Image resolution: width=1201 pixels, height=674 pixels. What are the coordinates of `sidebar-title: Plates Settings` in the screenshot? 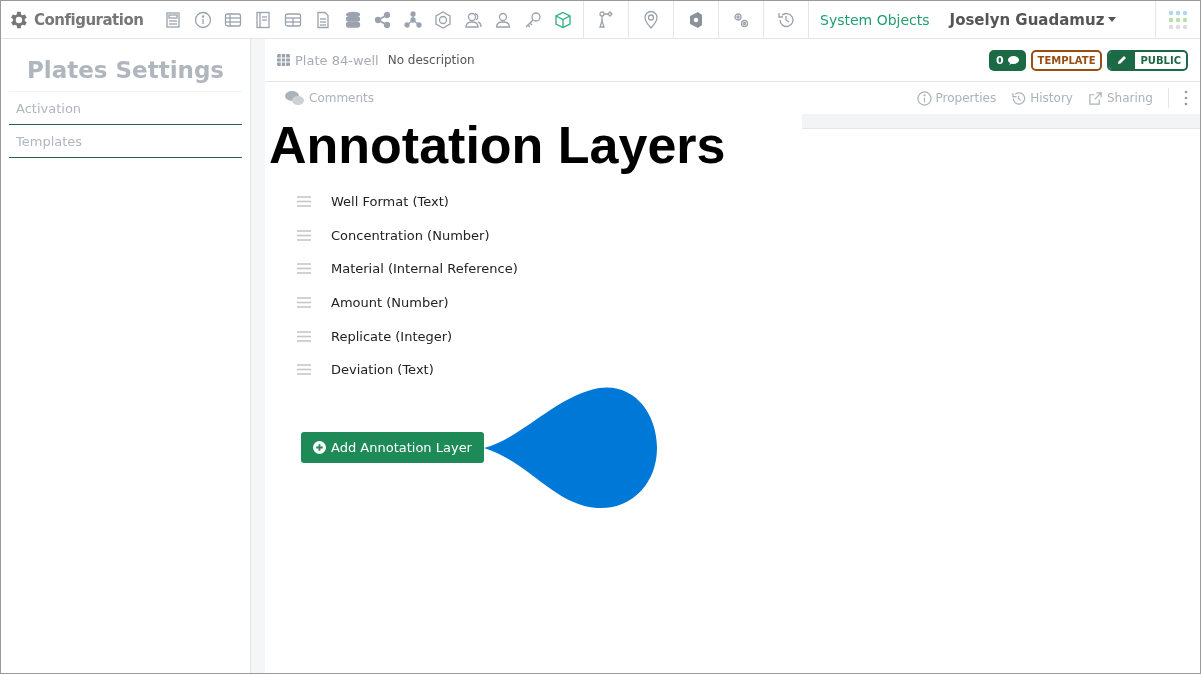 It's located at (125, 74).